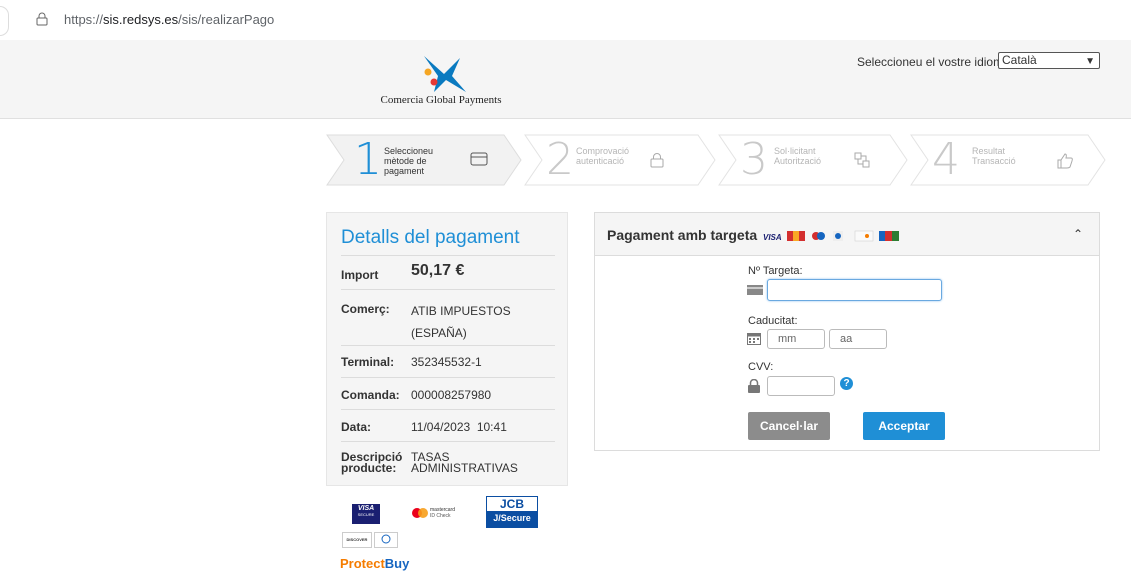 This screenshot has height=574, width=1131. Describe the element at coordinates (761, 367) in the screenshot. I see `cvv-label: CVV:` at that location.